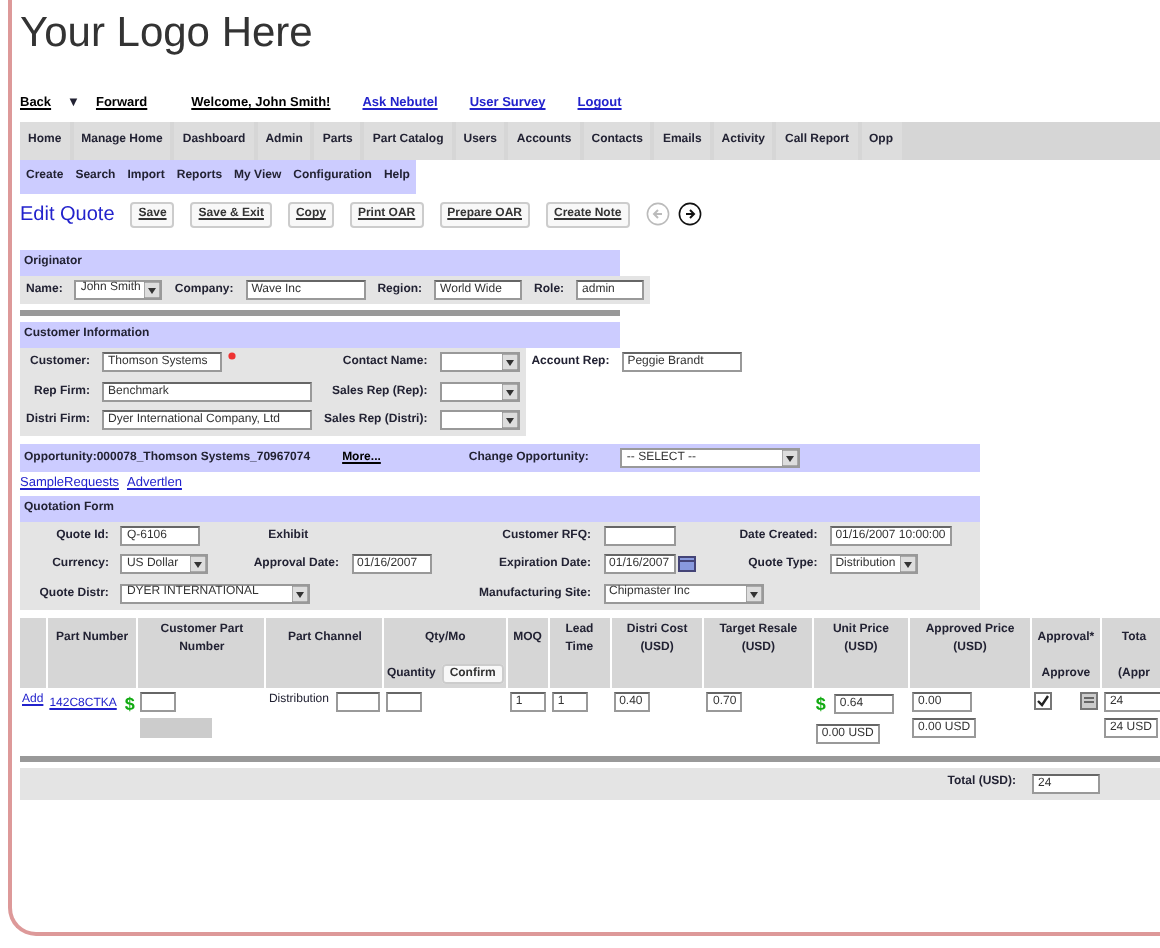 This screenshot has height=948, width=1160. Describe the element at coordinates (1088, 700) in the screenshot. I see `grid-icon` at that location.